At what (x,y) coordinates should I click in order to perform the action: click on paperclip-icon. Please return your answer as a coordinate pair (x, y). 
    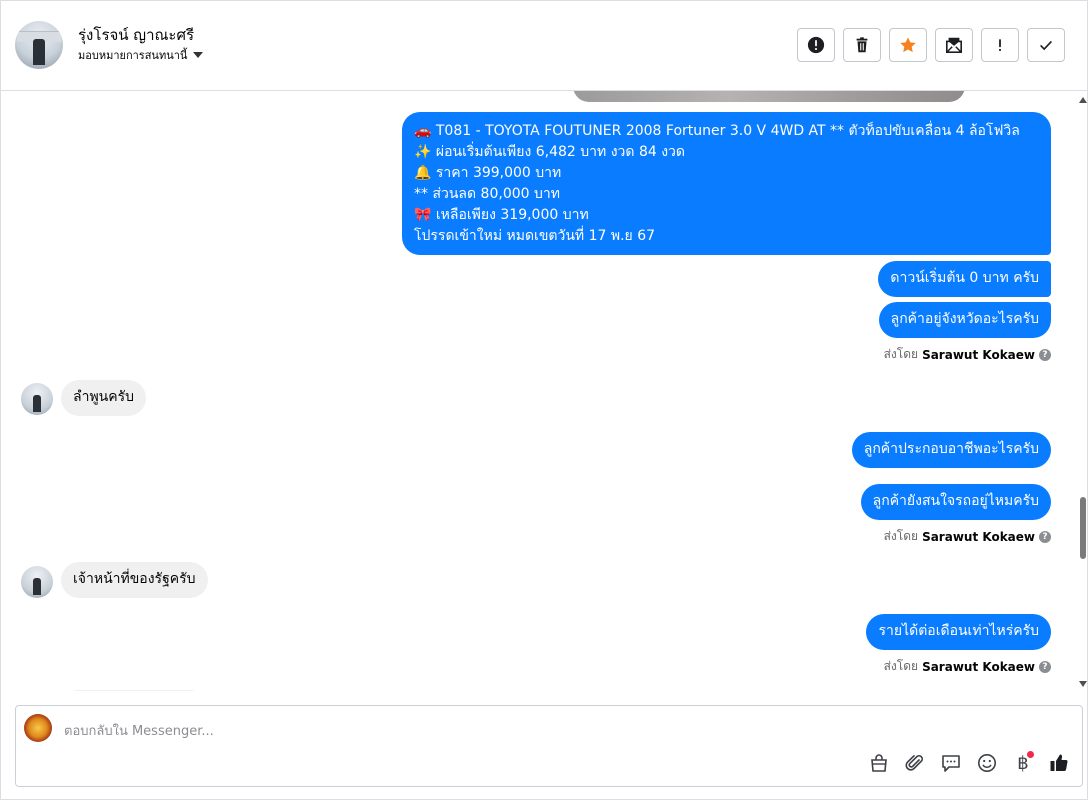
    Looking at the image, I should click on (914, 763).